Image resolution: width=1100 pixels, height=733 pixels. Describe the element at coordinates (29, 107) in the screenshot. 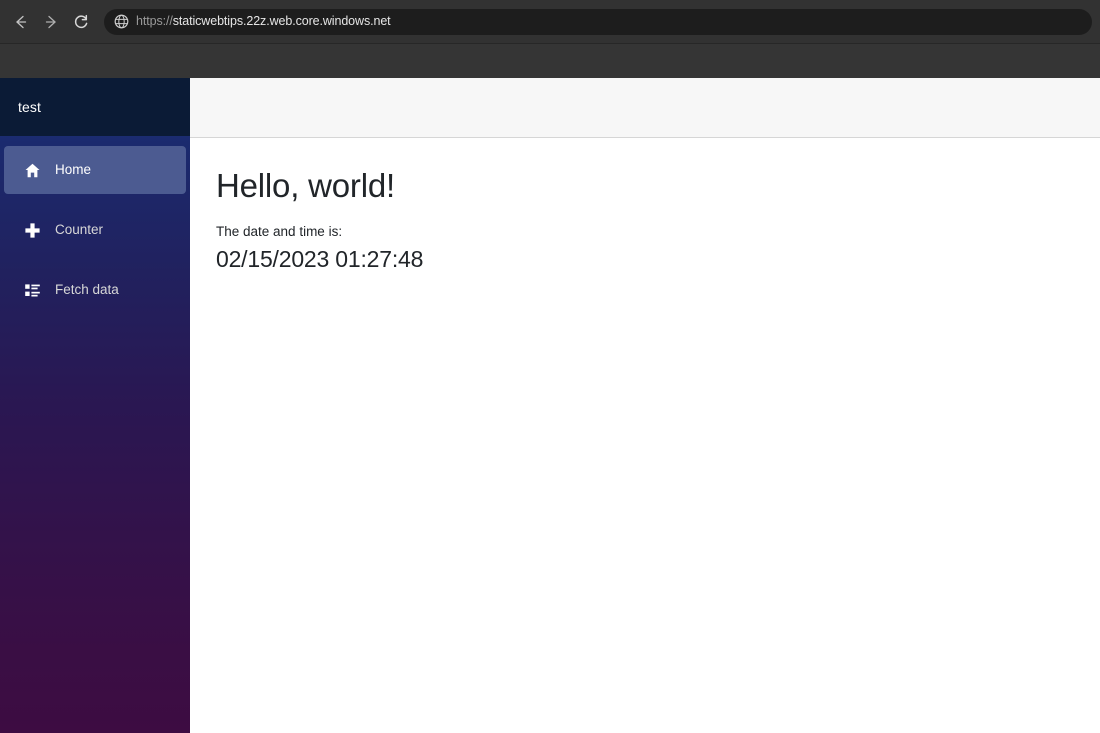

I see `app-brand: test` at that location.